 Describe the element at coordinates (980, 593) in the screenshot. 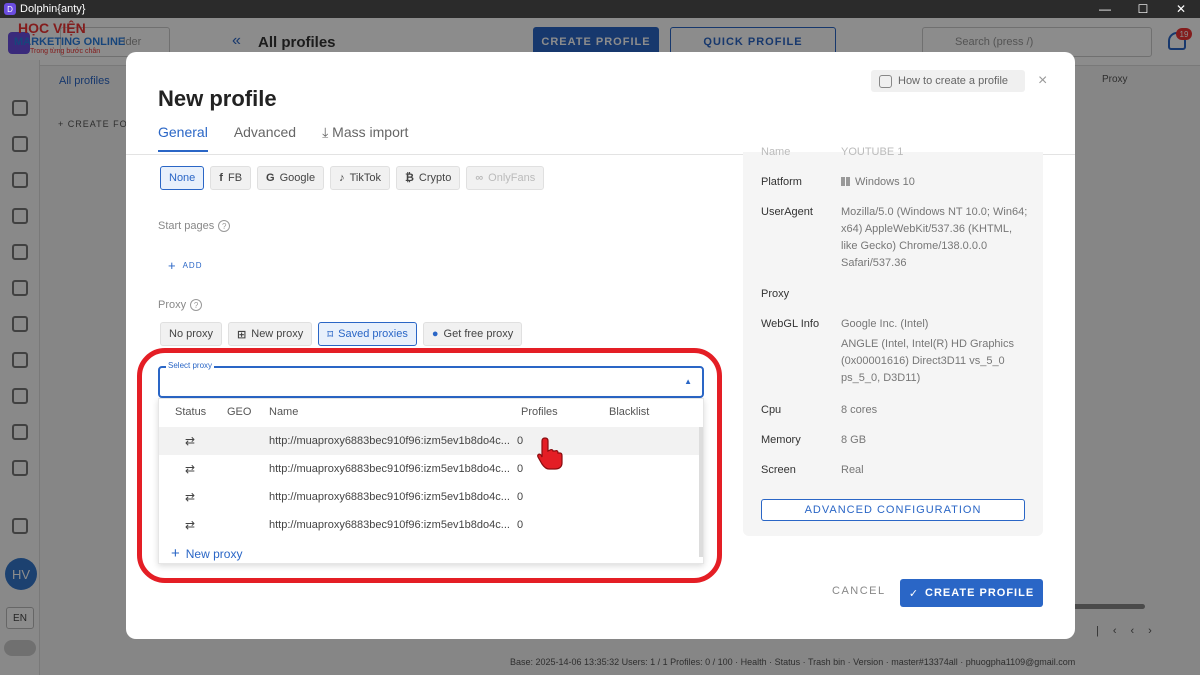

I see `create-profile-label: CREATE PROFILE` at that location.